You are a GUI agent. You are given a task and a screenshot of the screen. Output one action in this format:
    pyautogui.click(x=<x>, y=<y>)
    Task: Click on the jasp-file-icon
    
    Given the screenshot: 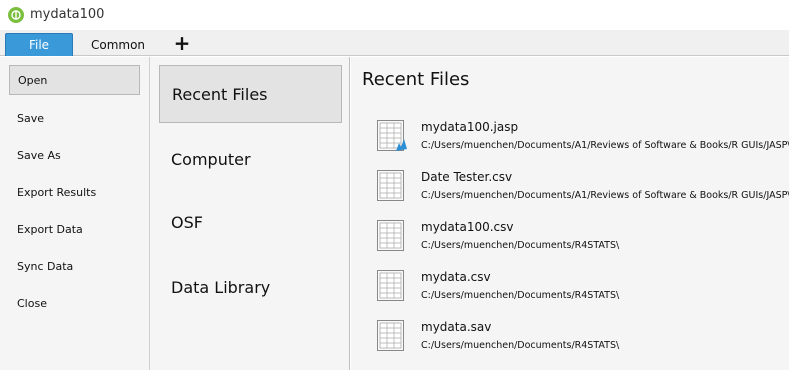 What is the action you would take?
    pyautogui.click(x=392, y=136)
    